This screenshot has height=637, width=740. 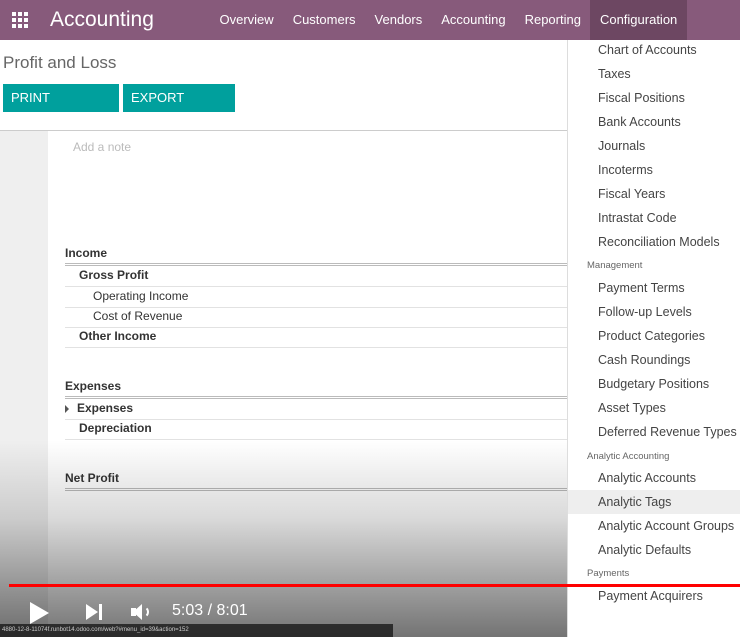 What do you see at coordinates (641, 288) in the screenshot?
I see `dropdown-item-payment-terms: Payment Terms` at bounding box center [641, 288].